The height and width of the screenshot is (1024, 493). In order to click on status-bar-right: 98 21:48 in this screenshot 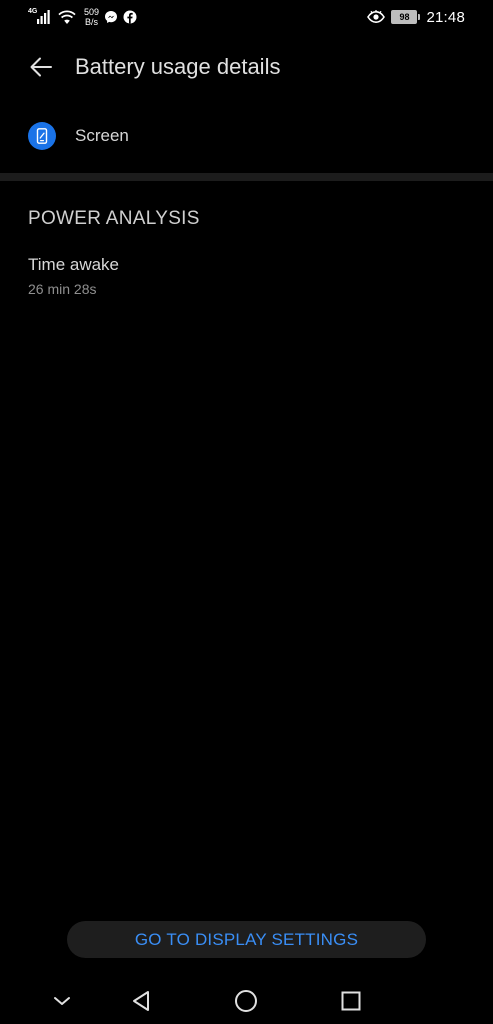, I will do `click(416, 17)`.